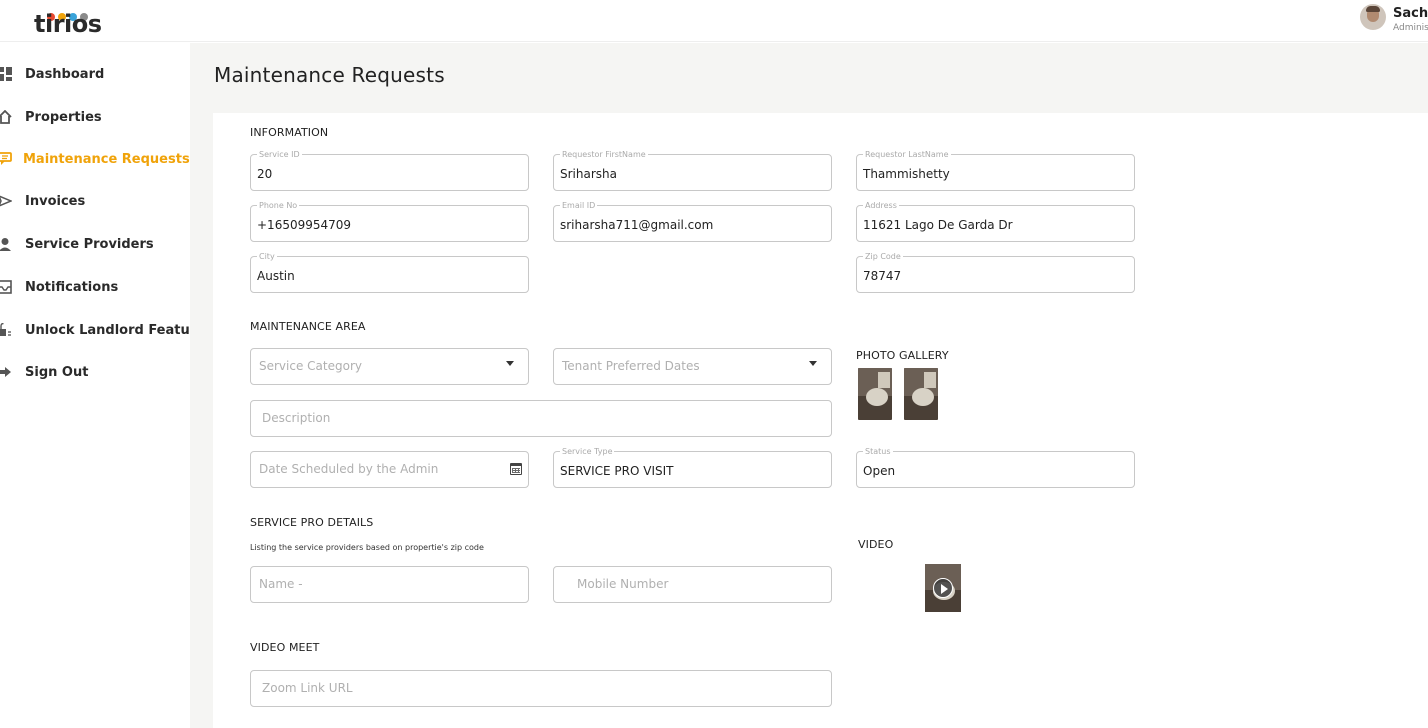  I want to click on dashboard-icon, so click(6, 74).